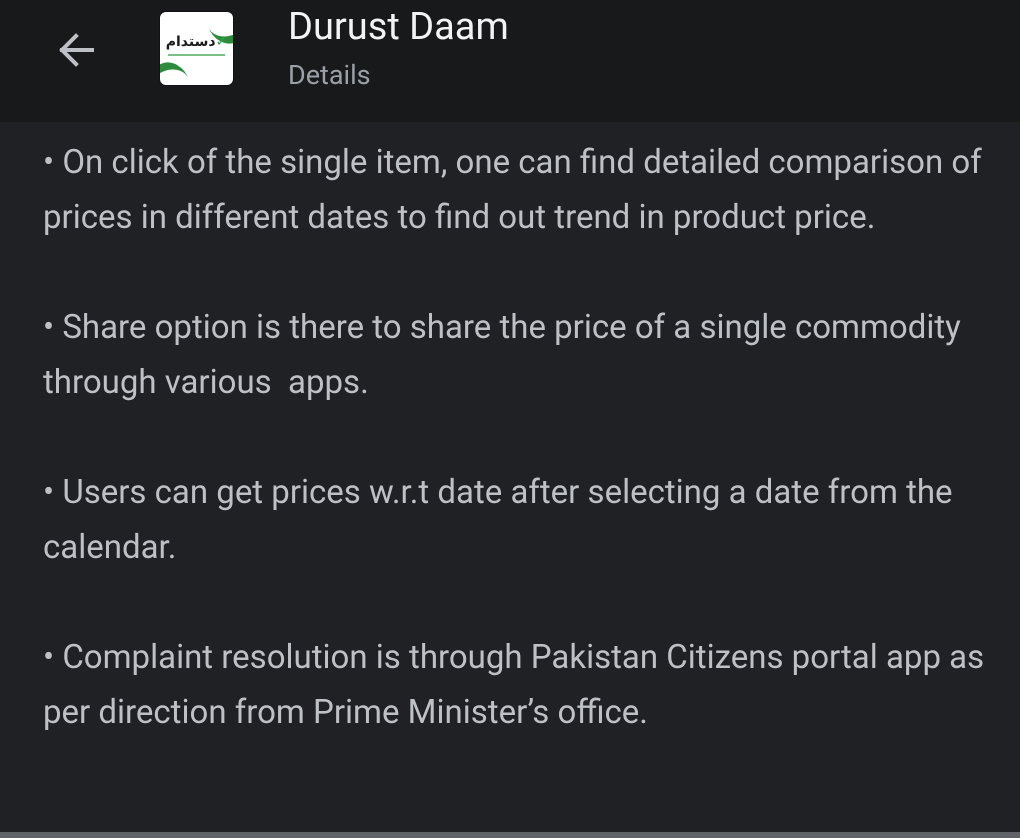 This screenshot has height=838, width=1020. What do you see at coordinates (196, 42) in the screenshot?
I see `app-logo: دستدام✓` at bounding box center [196, 42].